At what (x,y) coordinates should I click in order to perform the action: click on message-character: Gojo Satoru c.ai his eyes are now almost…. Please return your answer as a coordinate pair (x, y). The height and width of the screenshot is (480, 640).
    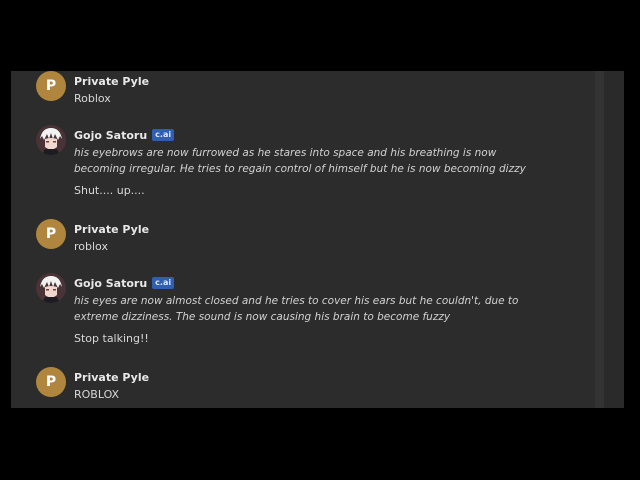
    Looking at the image, I should click on (290, 310).